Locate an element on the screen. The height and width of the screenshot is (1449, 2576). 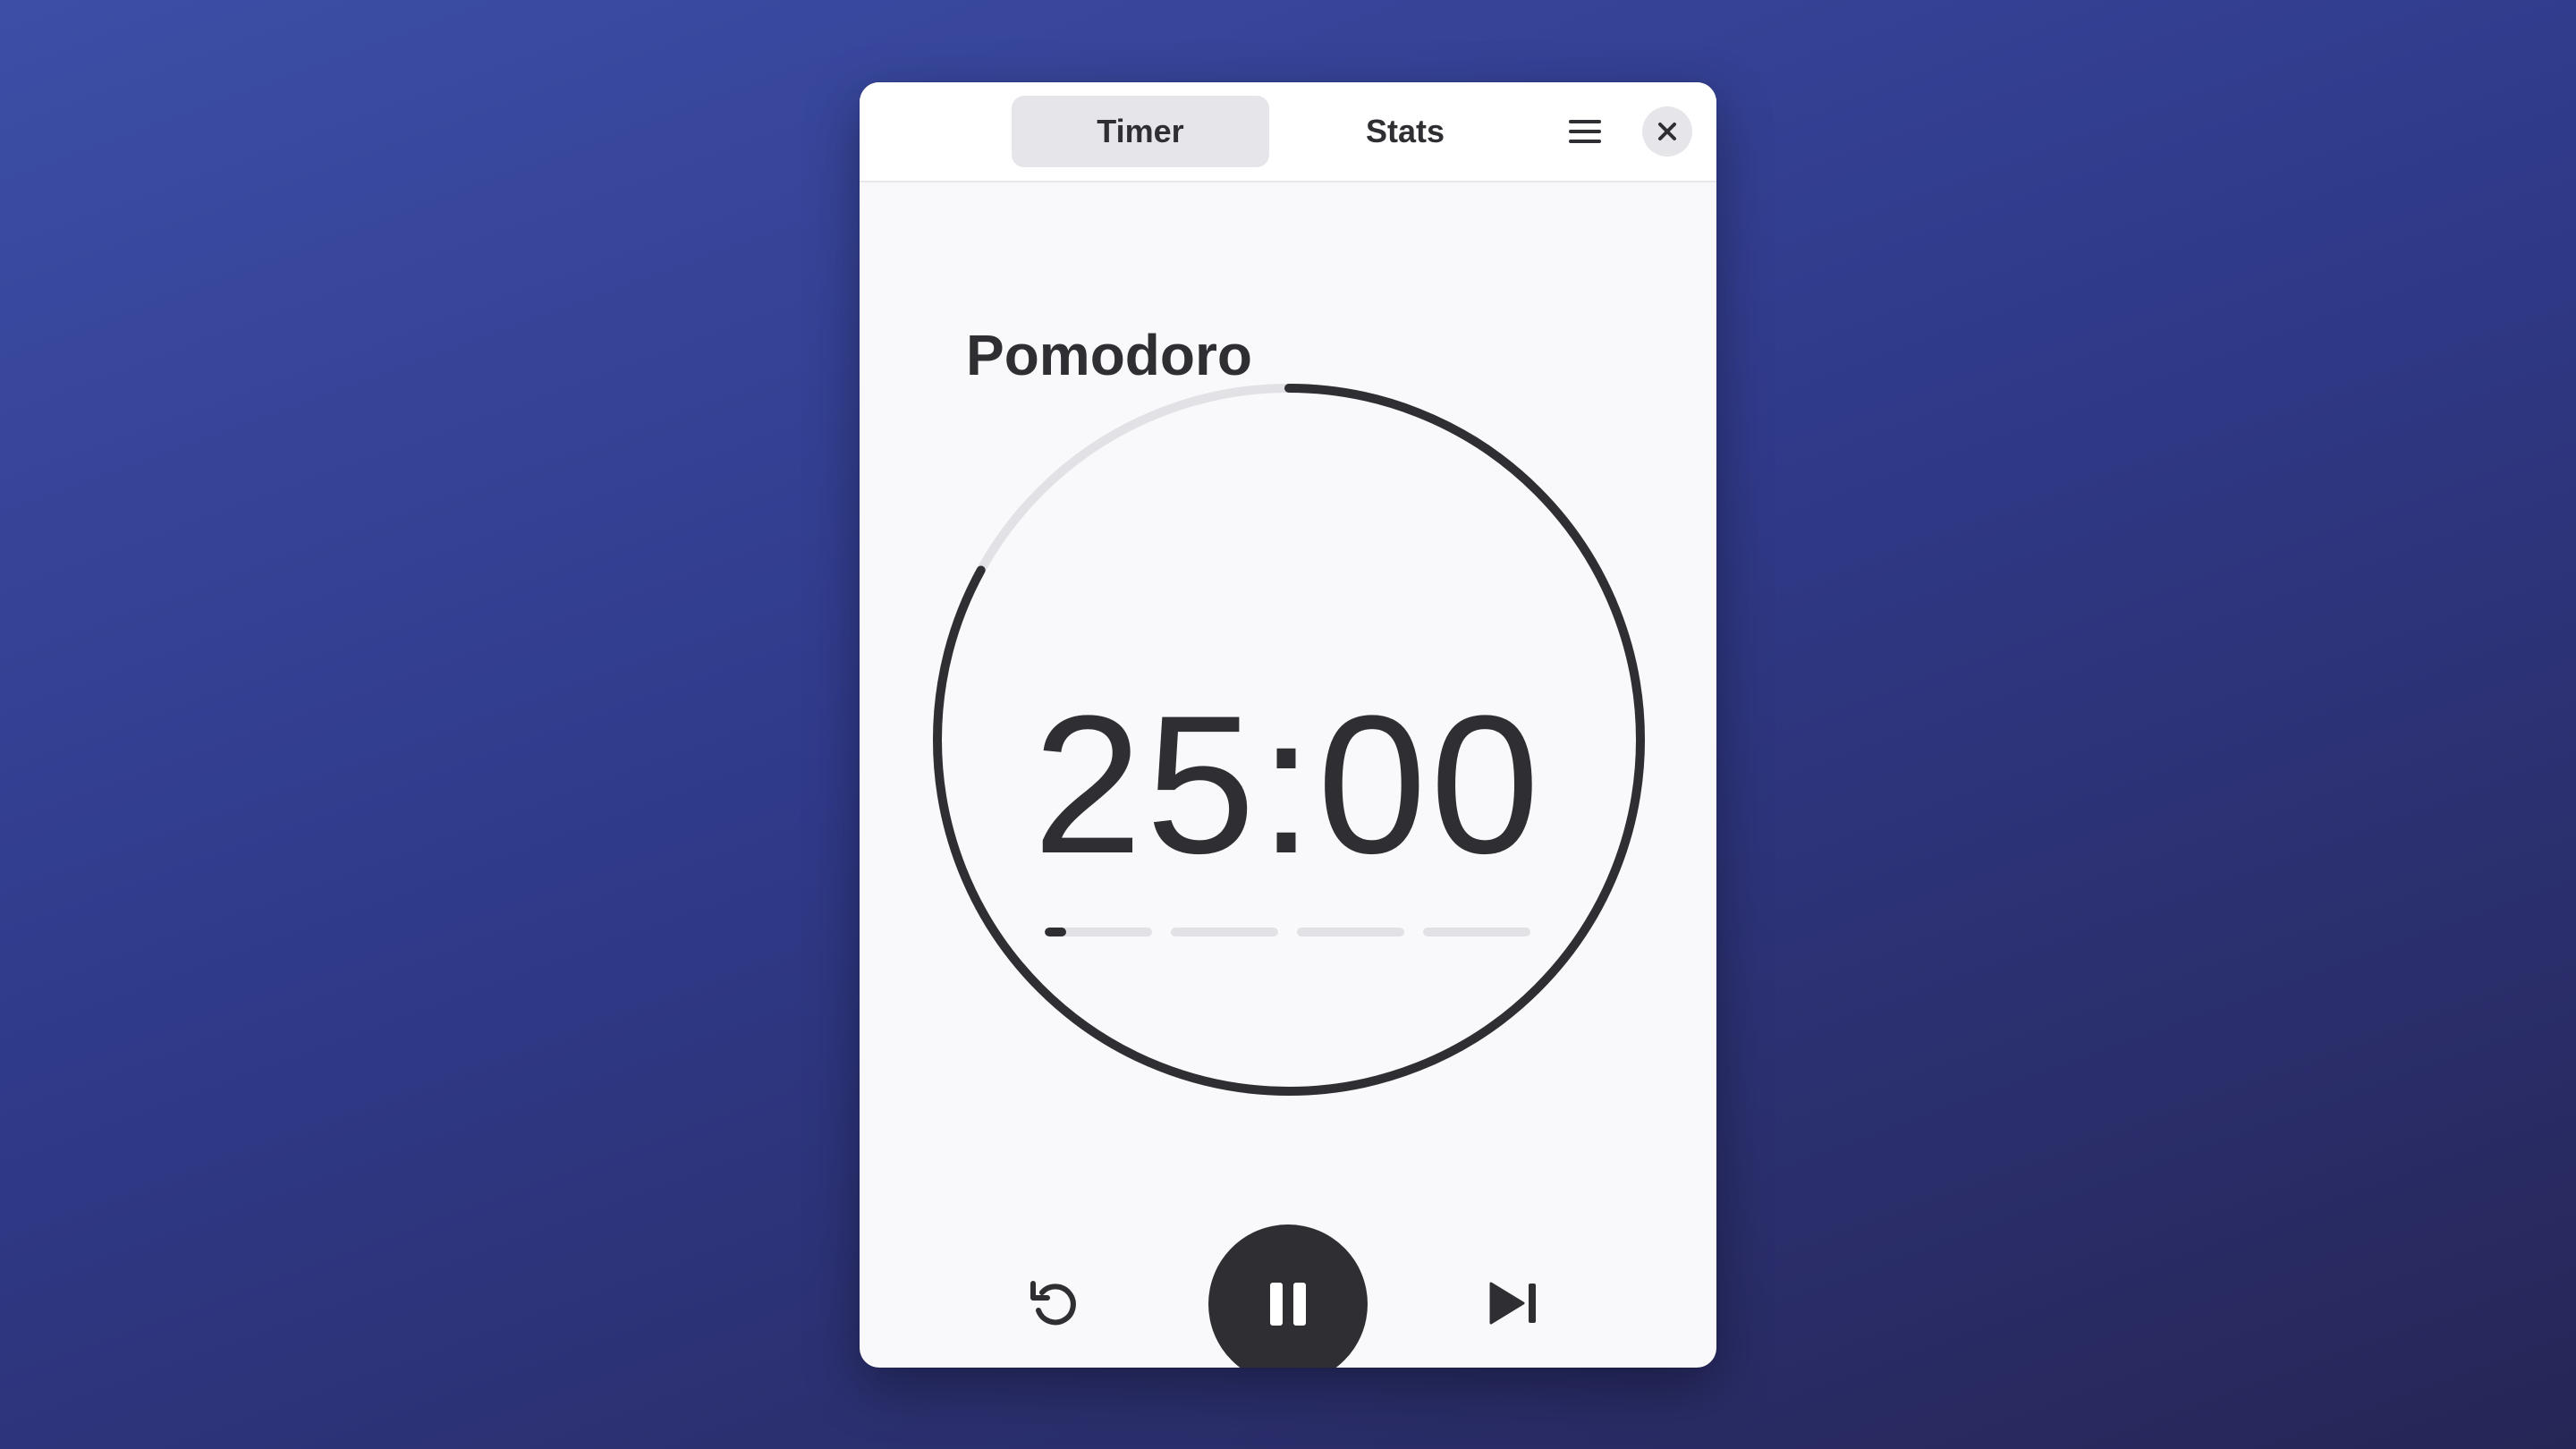
tab-timer: Timer is located at coordinates (1140, 131).